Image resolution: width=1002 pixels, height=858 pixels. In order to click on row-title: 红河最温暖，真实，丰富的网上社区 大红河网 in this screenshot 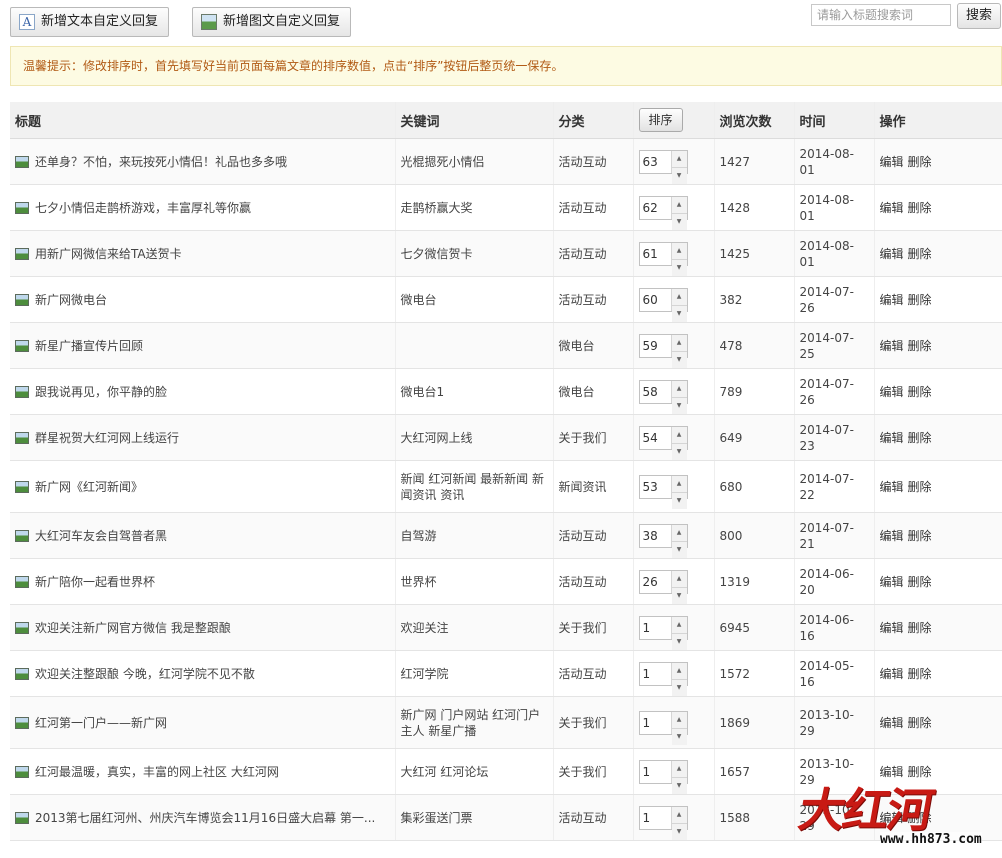, I will do `click(157, 772)`.